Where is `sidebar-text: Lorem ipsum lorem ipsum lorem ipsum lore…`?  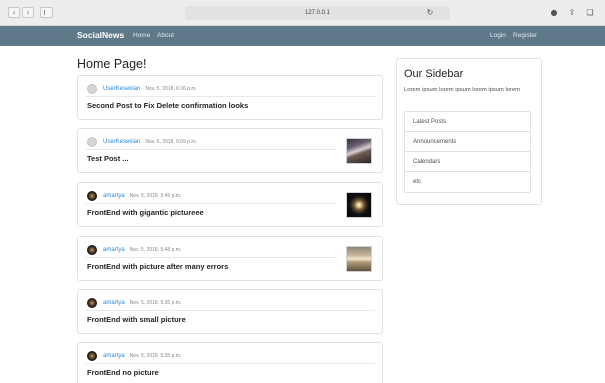
sidebar-text: Lorem ipsum lorem ipsum lorem ipsum lore… is located at coordinates (462, 90).